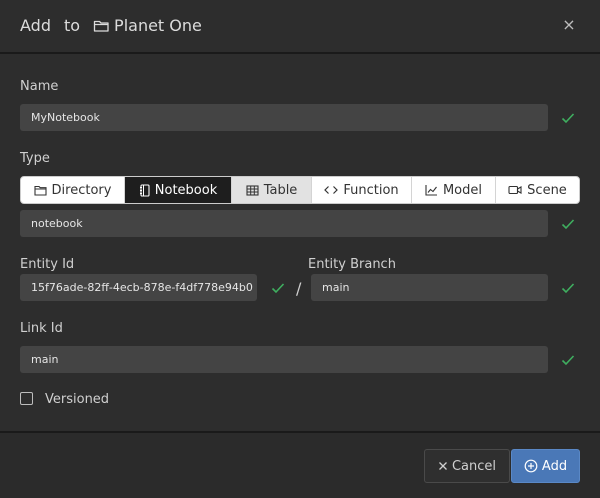 The image size is (600, 498). Describe the element at coordinates (158, 25) in the screenshot. I see `title-target-text: Planet One` at that location.